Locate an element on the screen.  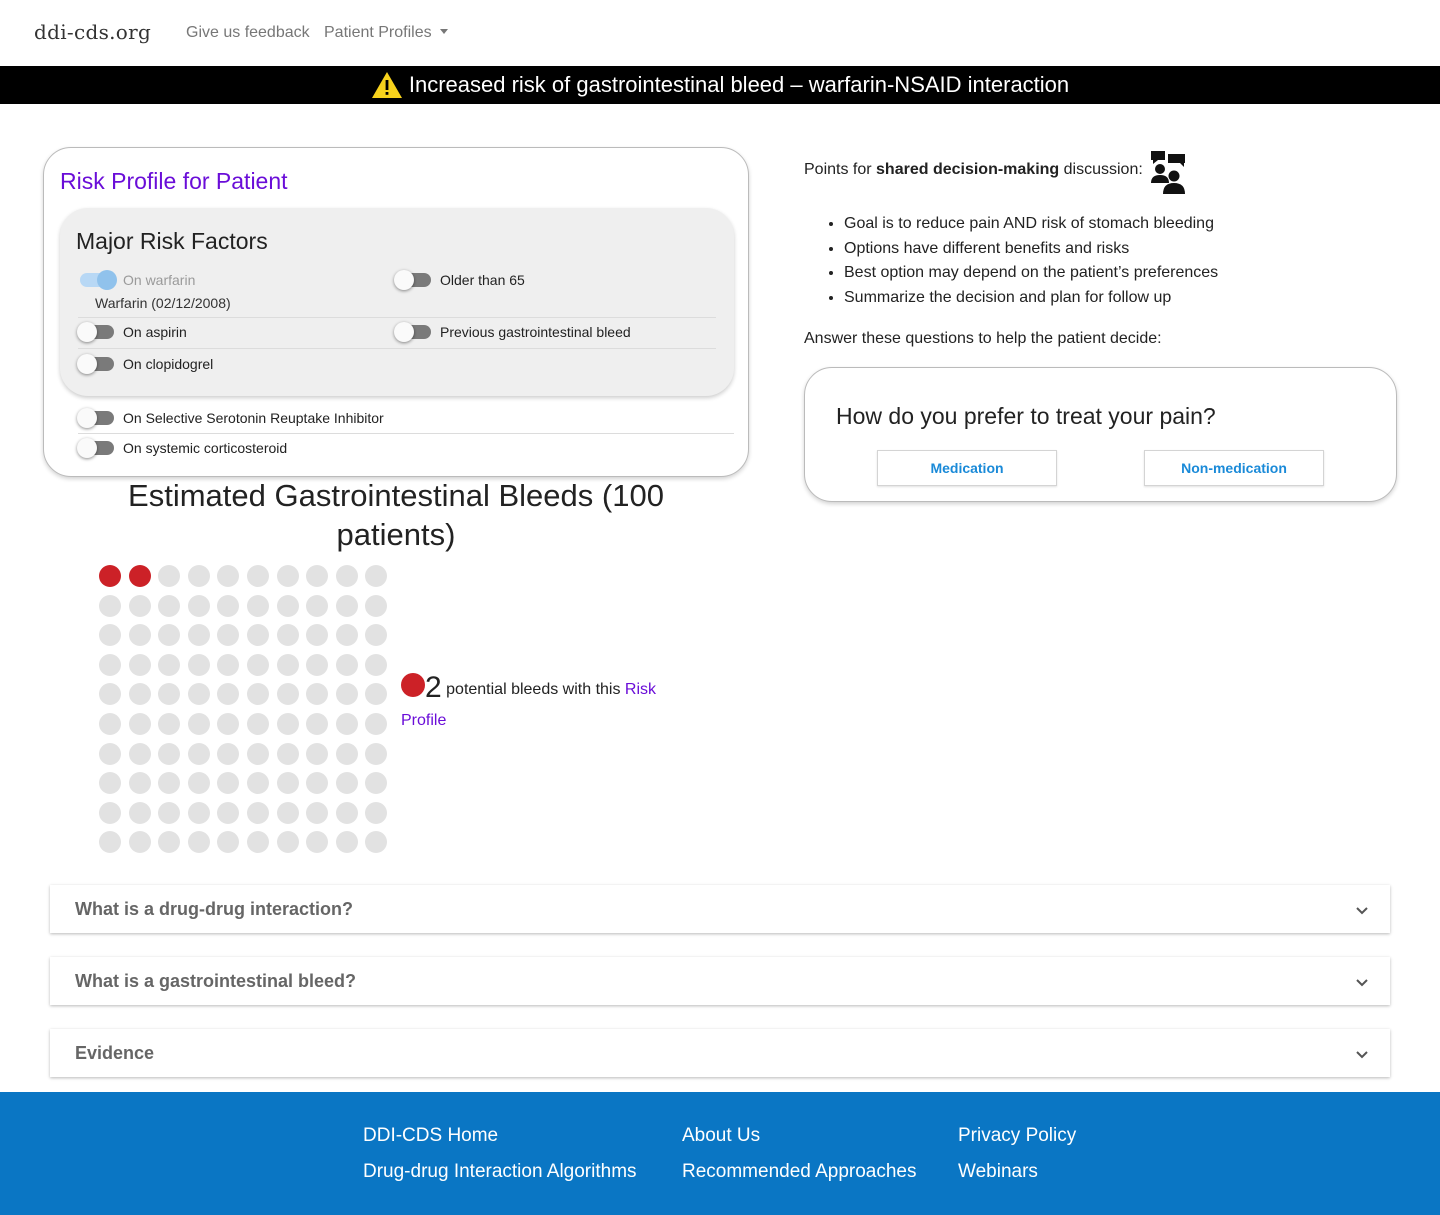
switch-on-corticosteroid is located at coordinates (95, 448).